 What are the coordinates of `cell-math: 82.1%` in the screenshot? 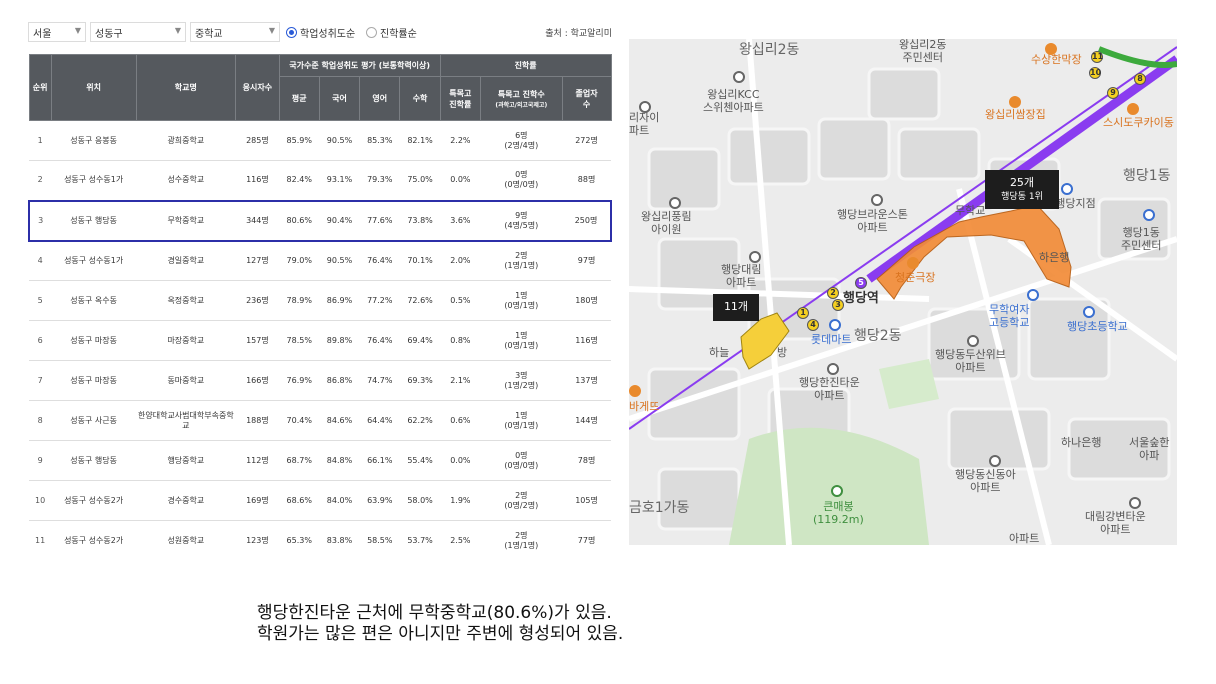 It's located at (420, 140).